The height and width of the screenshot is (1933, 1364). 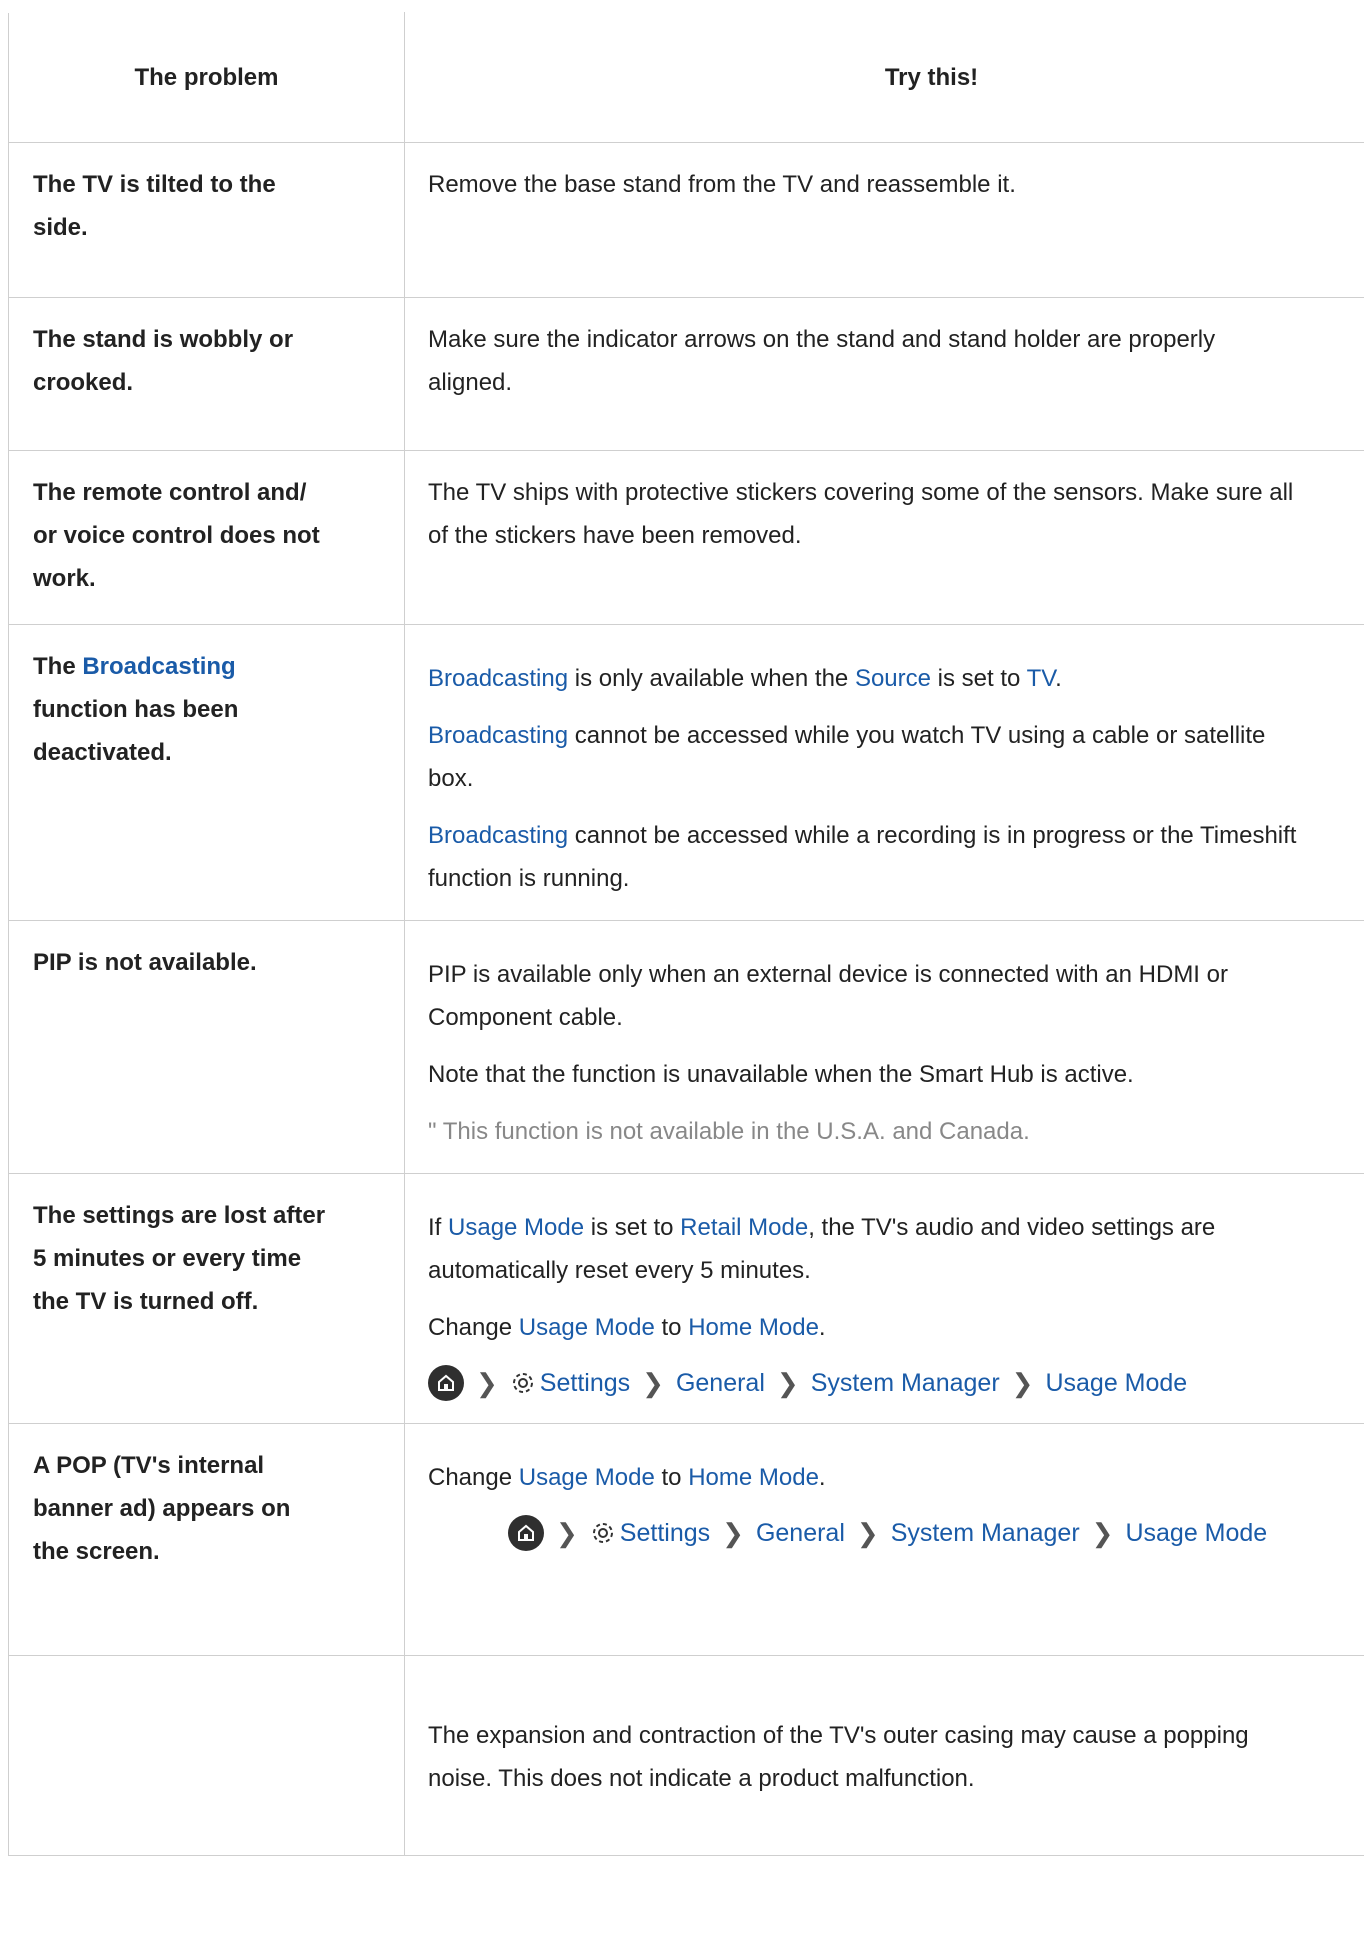 What do you see at coordinates (206, 220) in the screenshot?
I see `problem-cell: The TV is tilted to the side.` at bounding box center [206, 220].